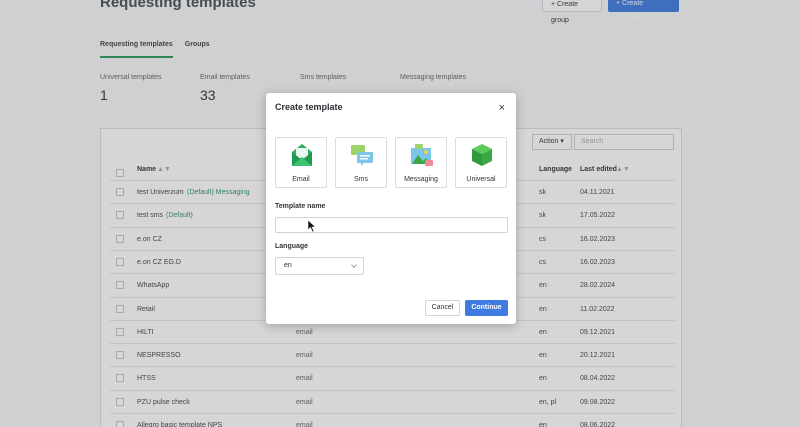  What do you see at coordinates (300, 206) in the screenshot?
I see `template-name-label: Template name` at bounding box center [300, 206].